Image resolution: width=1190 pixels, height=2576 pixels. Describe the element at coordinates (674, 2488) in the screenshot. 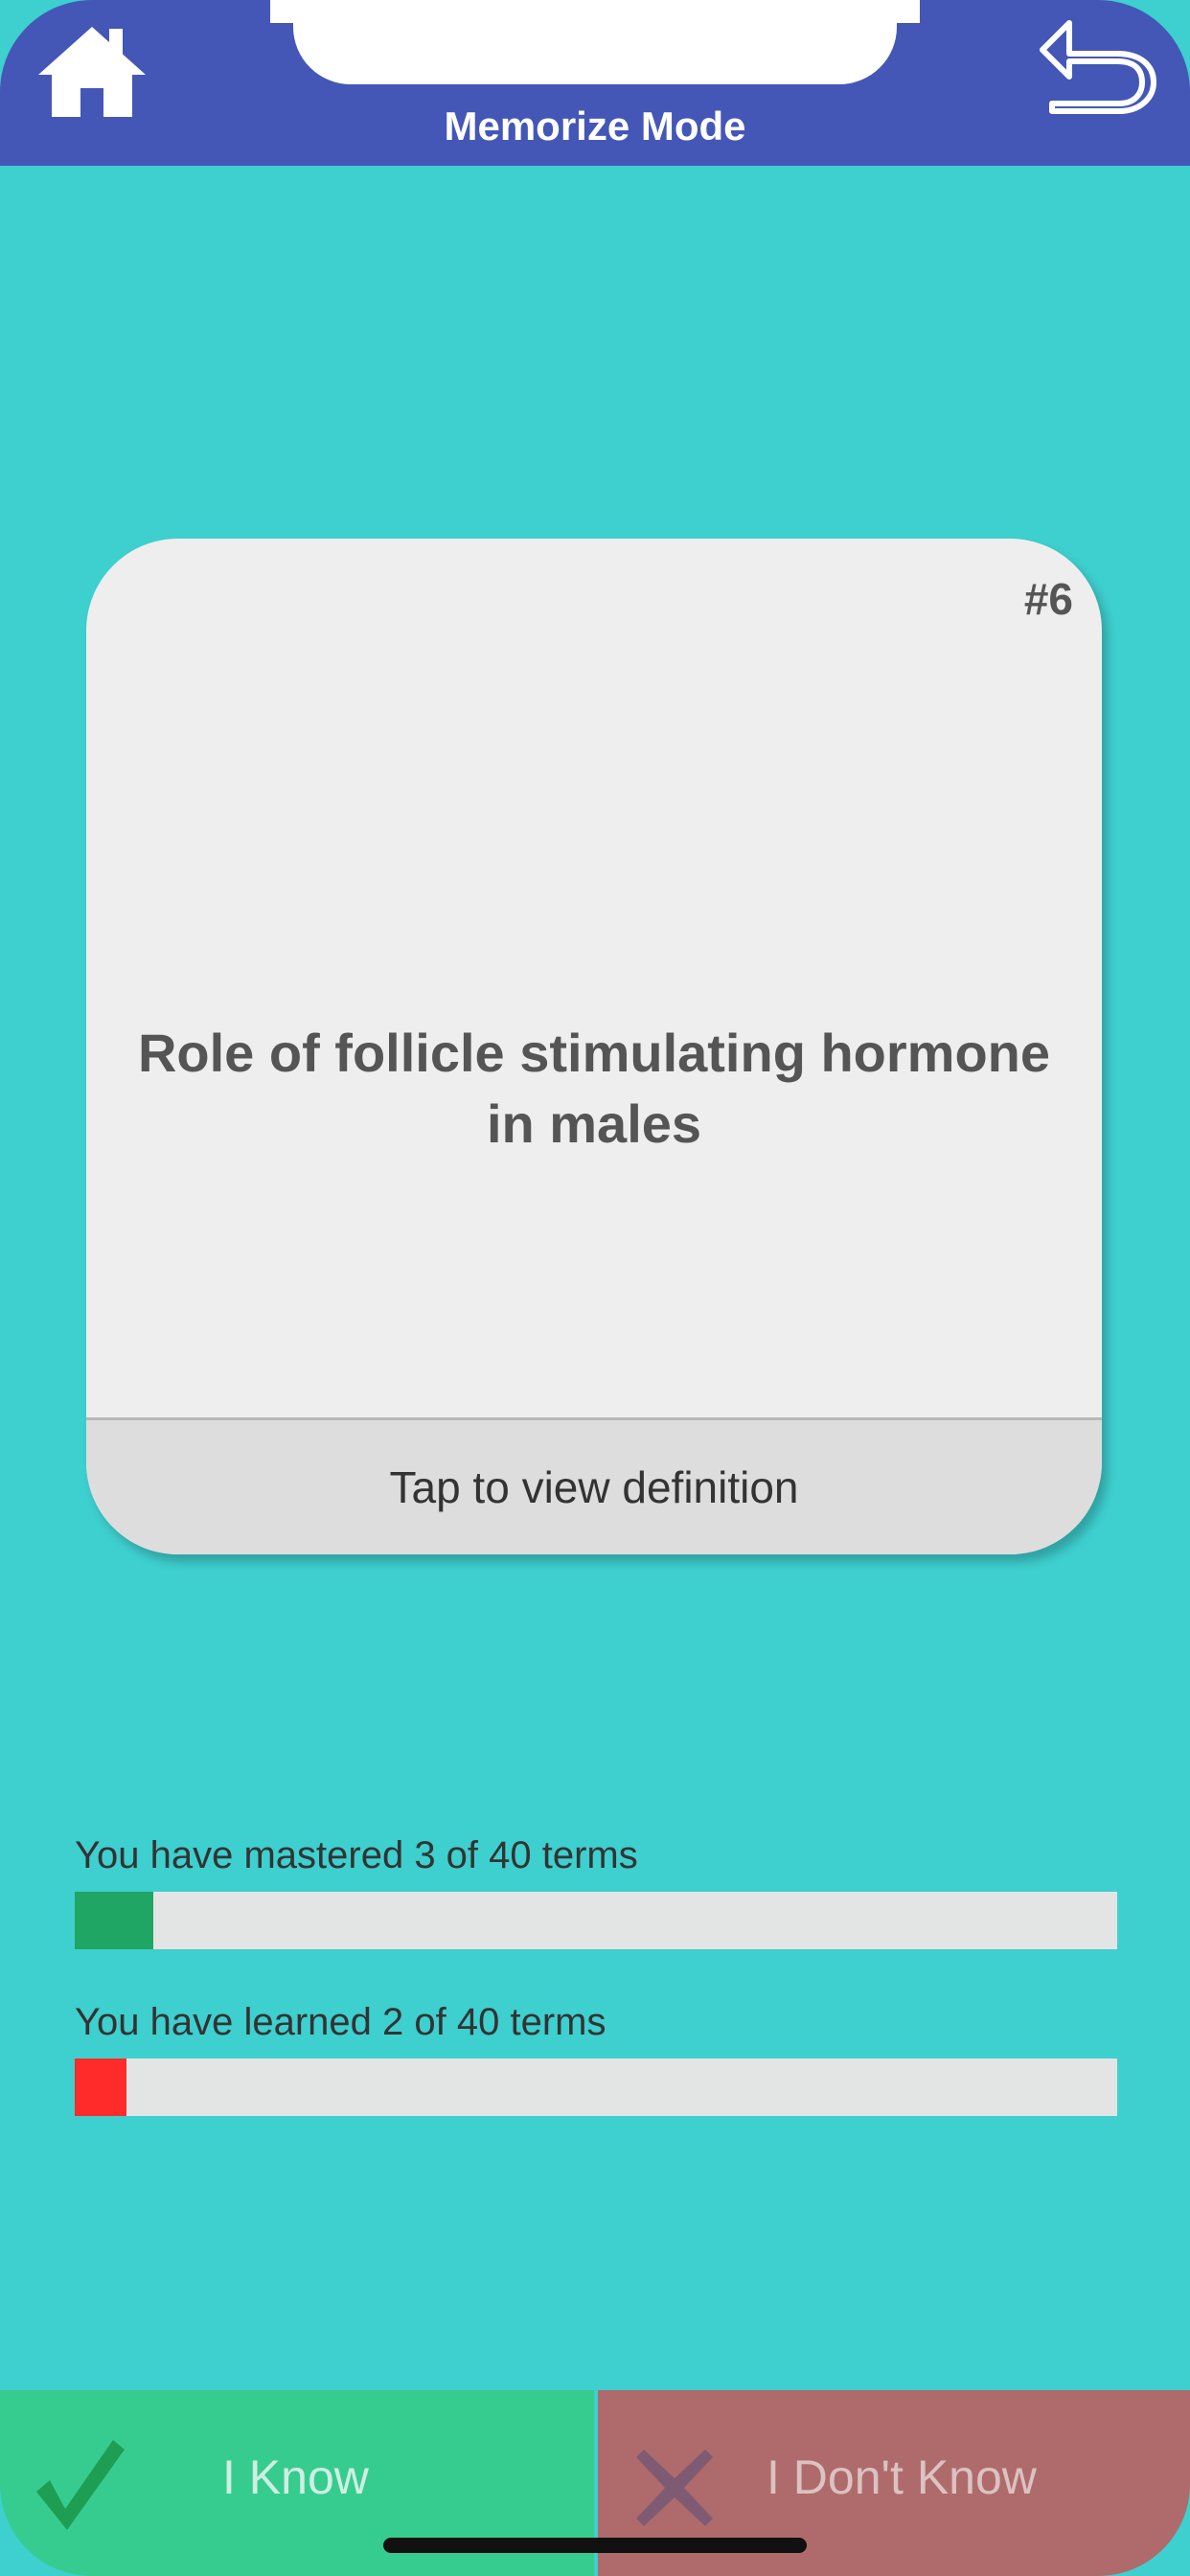

I see `x-mark-icon` at that location.